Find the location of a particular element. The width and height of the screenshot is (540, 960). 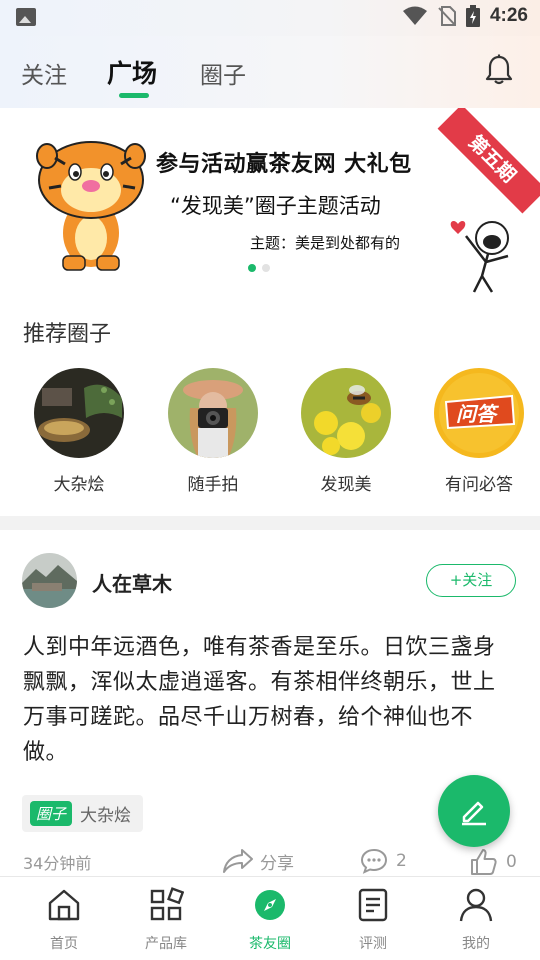

no-sim-icon is located at coordinates (447, 16).